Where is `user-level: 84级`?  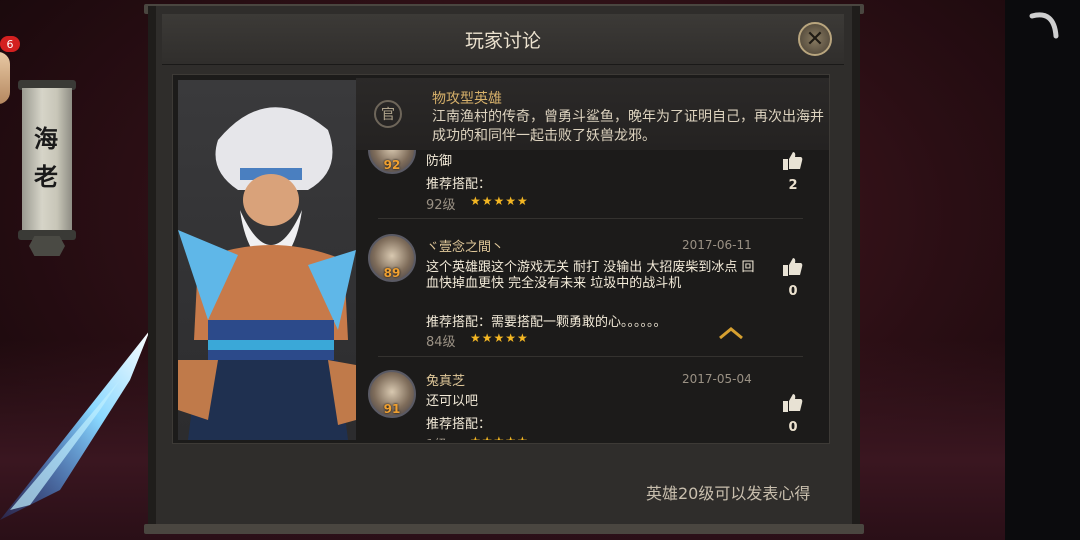
user-level: 84级 is located at coordinates (441, 342).